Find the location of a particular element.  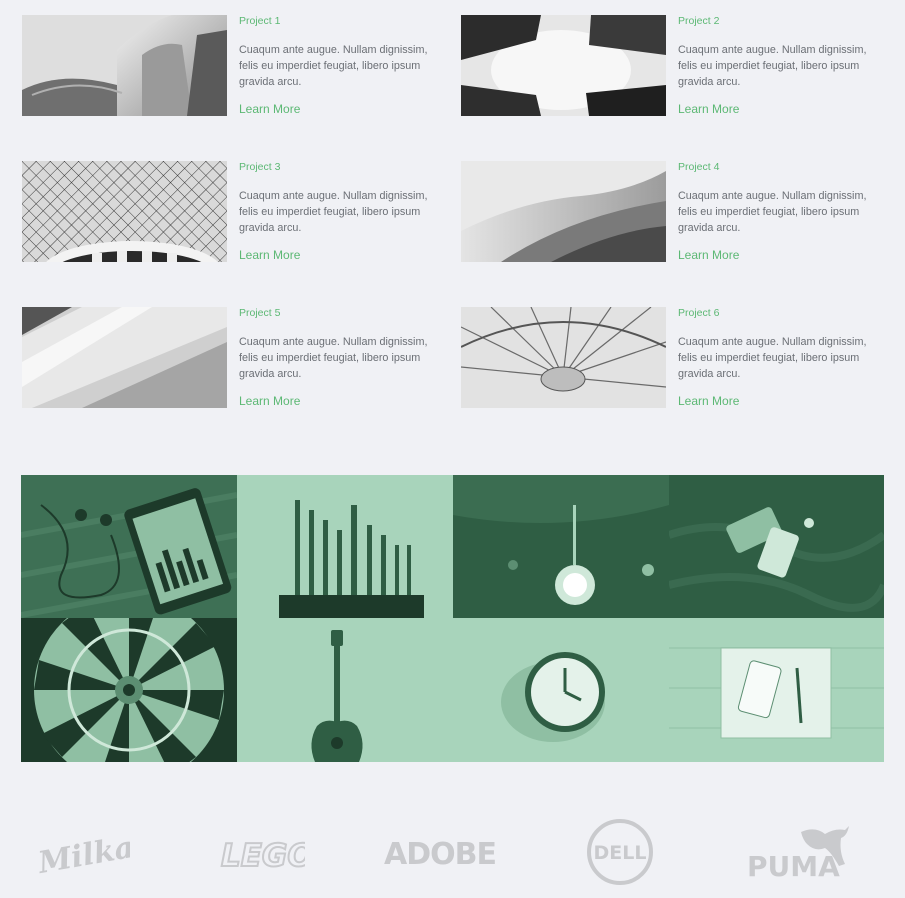

gallery-tile-phones-on-fabric is located at coordinates (776, 546).